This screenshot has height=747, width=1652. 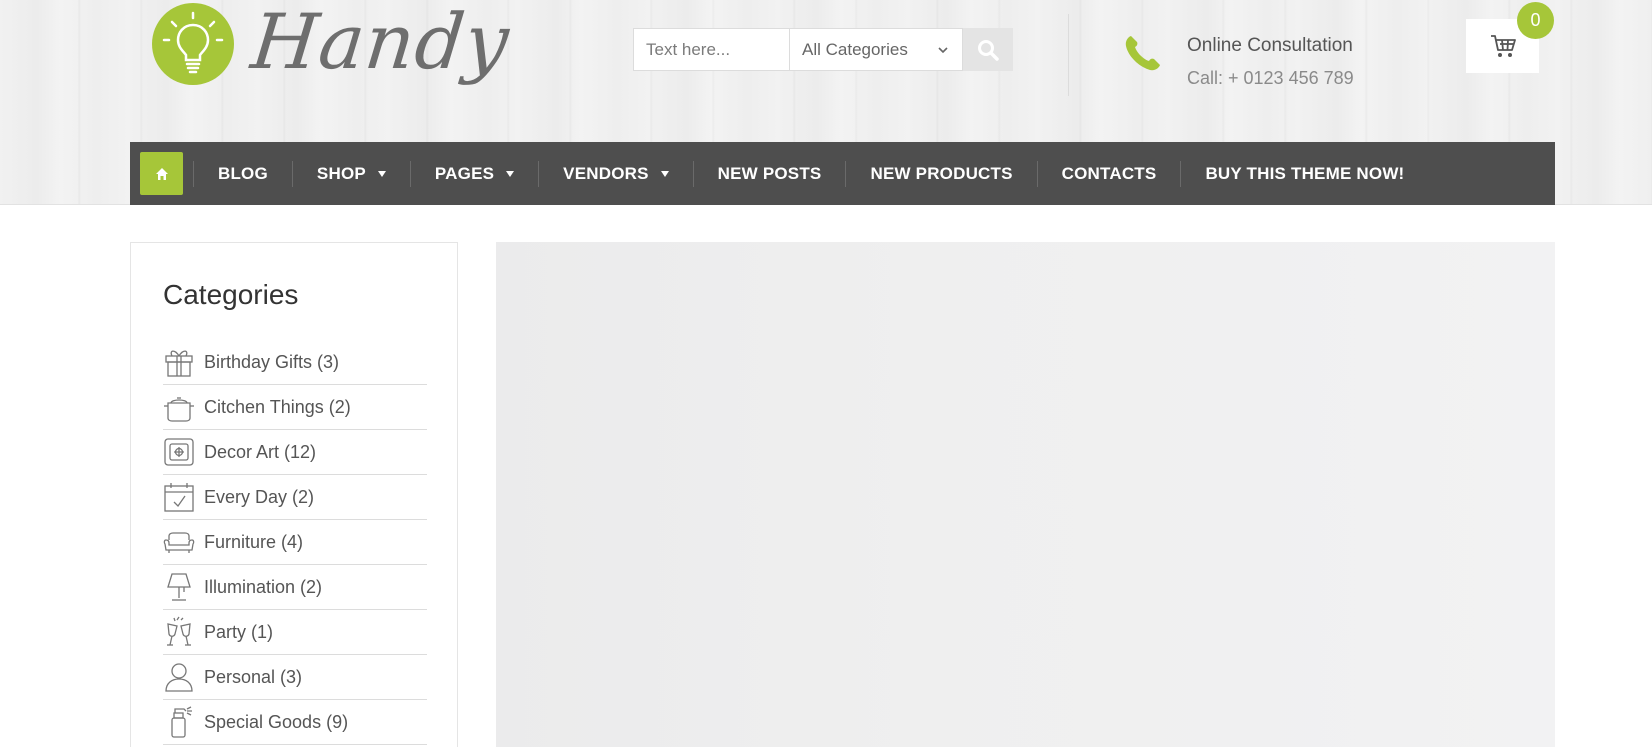 I want to click on nav-item-shop: SHOP, so click(x=351, y=173).